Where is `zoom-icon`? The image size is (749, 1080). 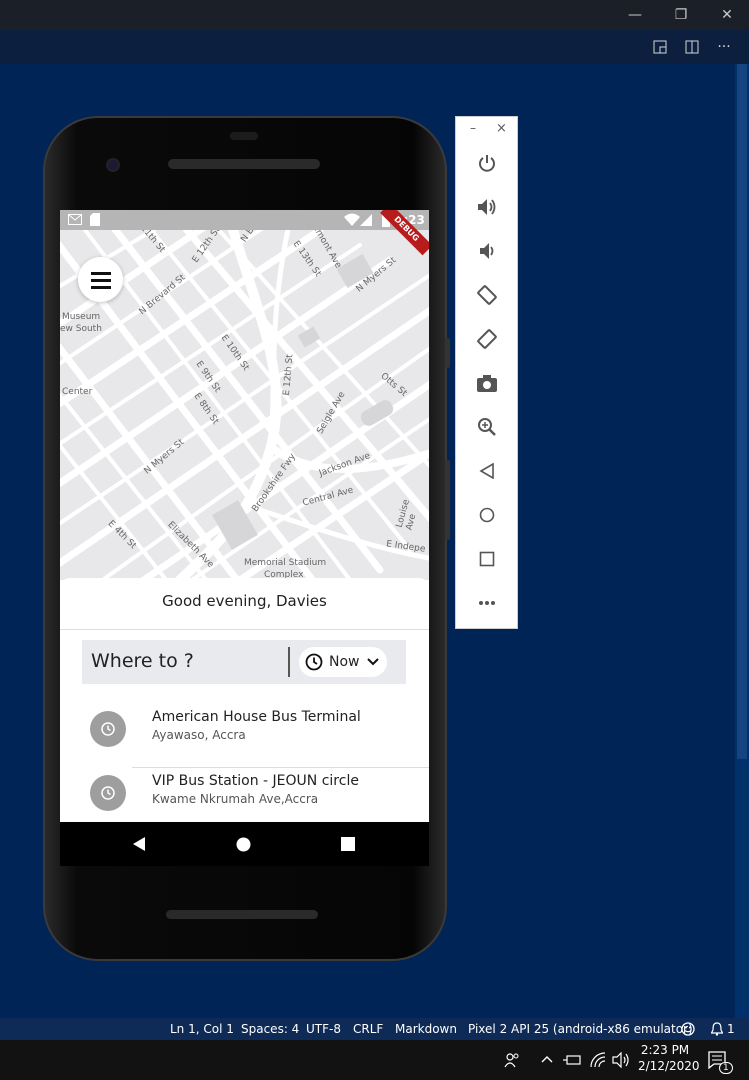
zoom-icon is located at coordinates (486, 427).